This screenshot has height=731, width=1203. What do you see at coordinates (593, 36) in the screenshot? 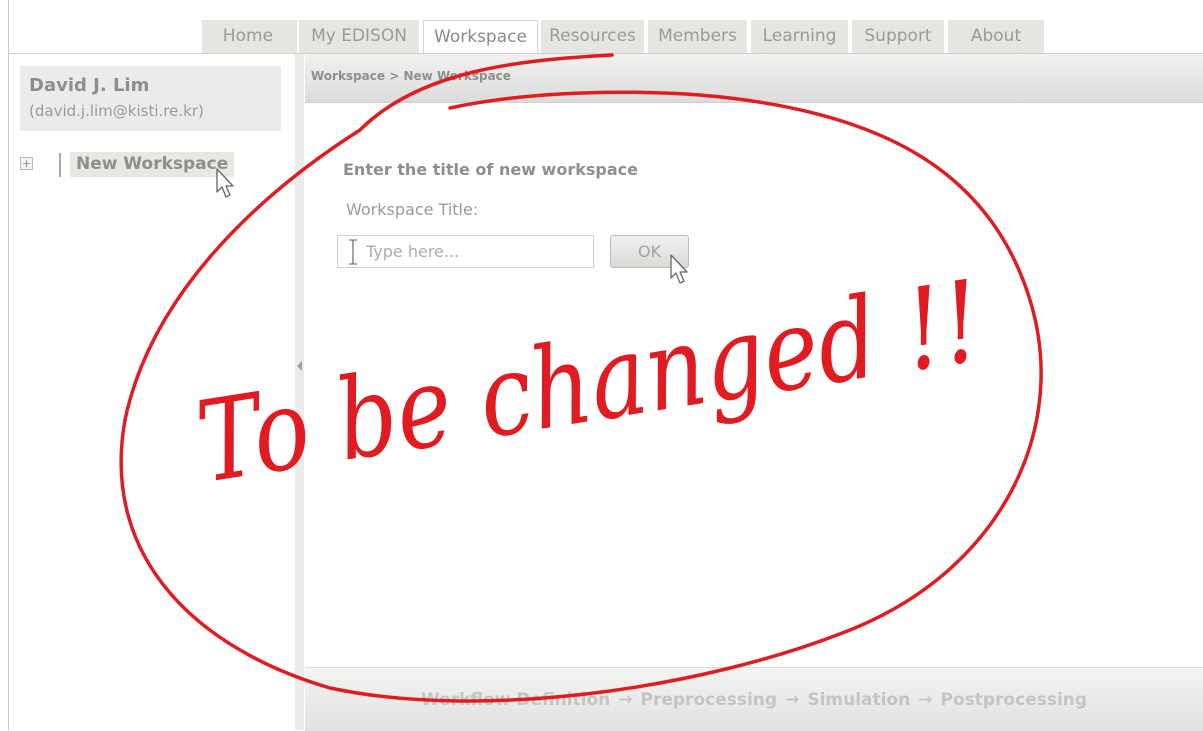
I see `nav-tab-resources: Resources` at bounding box center [593, 36].